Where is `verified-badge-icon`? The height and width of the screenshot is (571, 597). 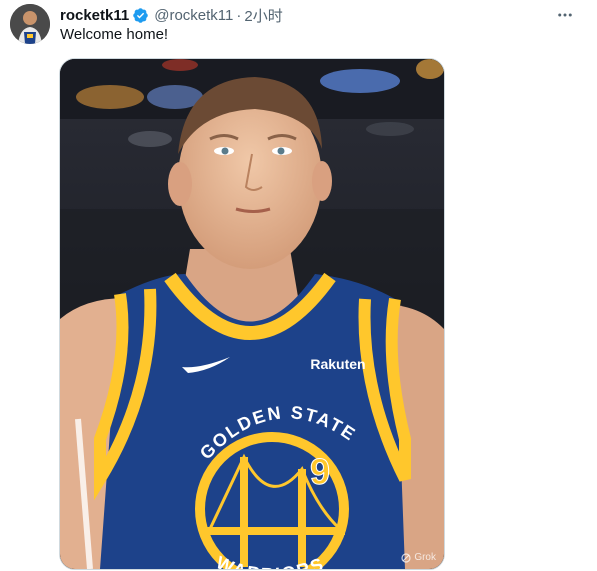
verified-badge-icon is located at coordinates (140, 15).